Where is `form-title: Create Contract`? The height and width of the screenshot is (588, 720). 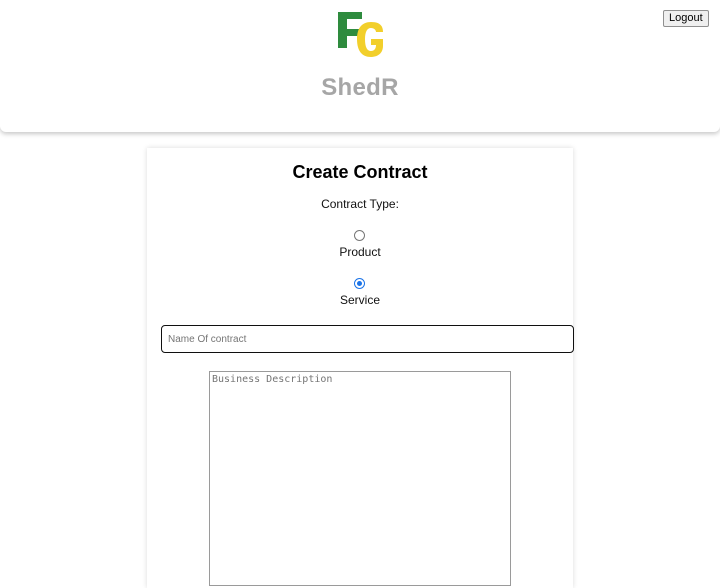 form-title: Create Contract is located at coordinates (360, 172).